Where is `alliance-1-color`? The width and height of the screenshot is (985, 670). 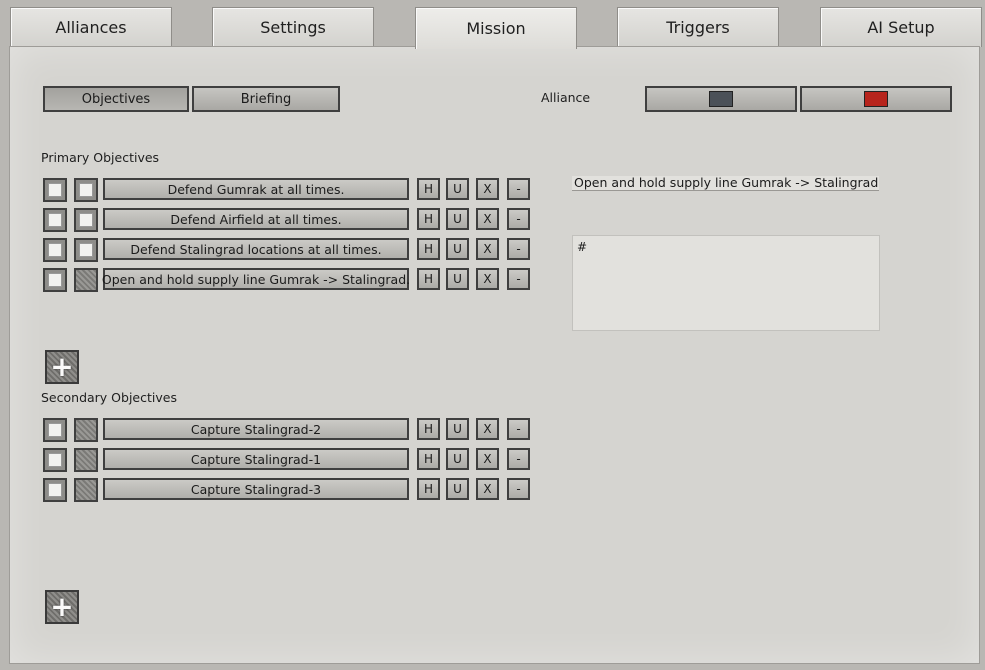 alliance-1-color is located at coordinates (721, 99).